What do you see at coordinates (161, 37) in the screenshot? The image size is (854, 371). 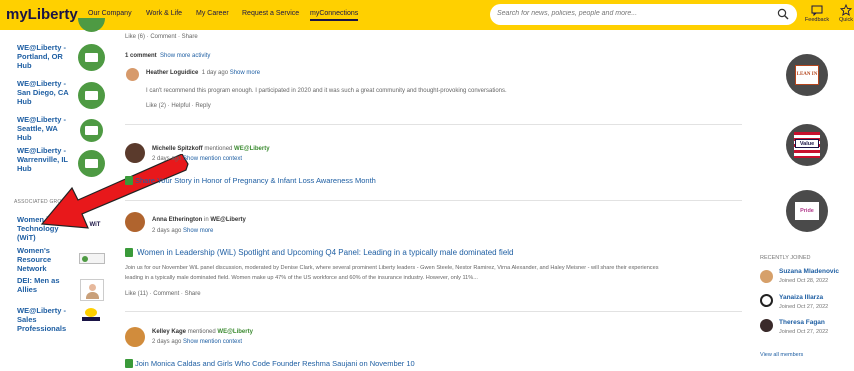 I see `post-actions: Like (6) · Comment · Share` at bounding box center [161, 37].